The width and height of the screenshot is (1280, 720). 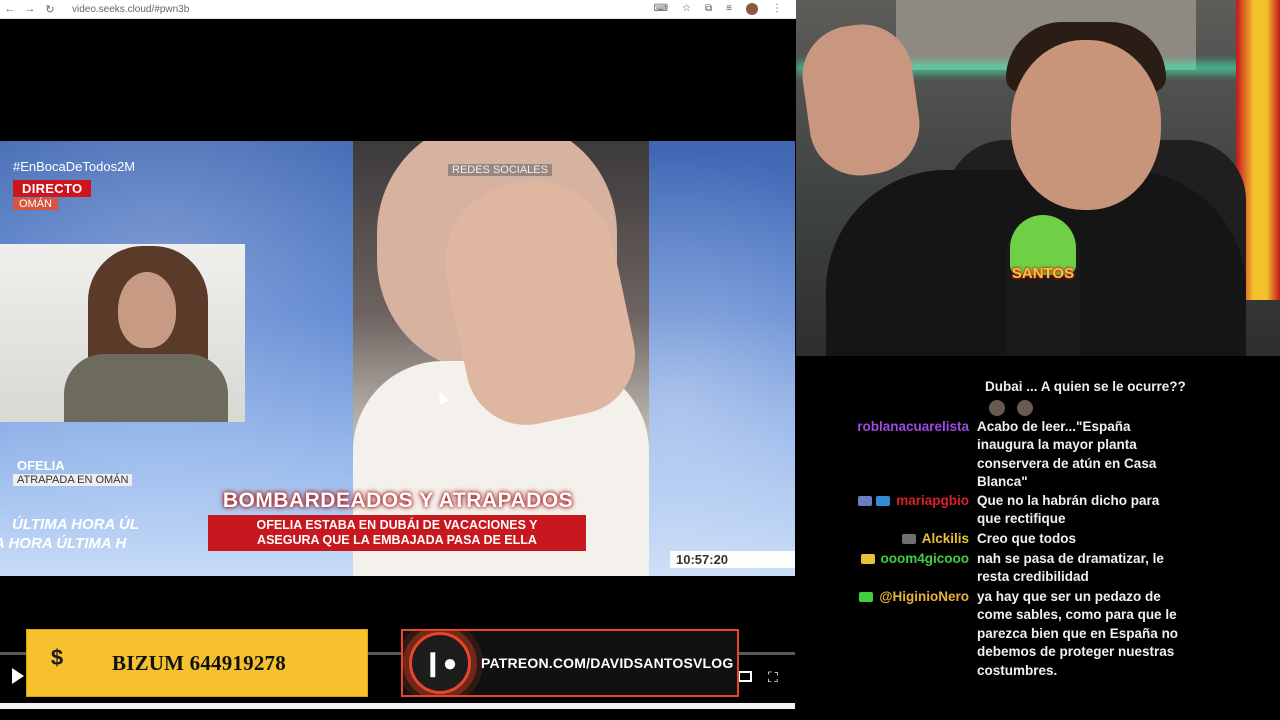 I want to click on guest-face, so click(x=147, y=310).